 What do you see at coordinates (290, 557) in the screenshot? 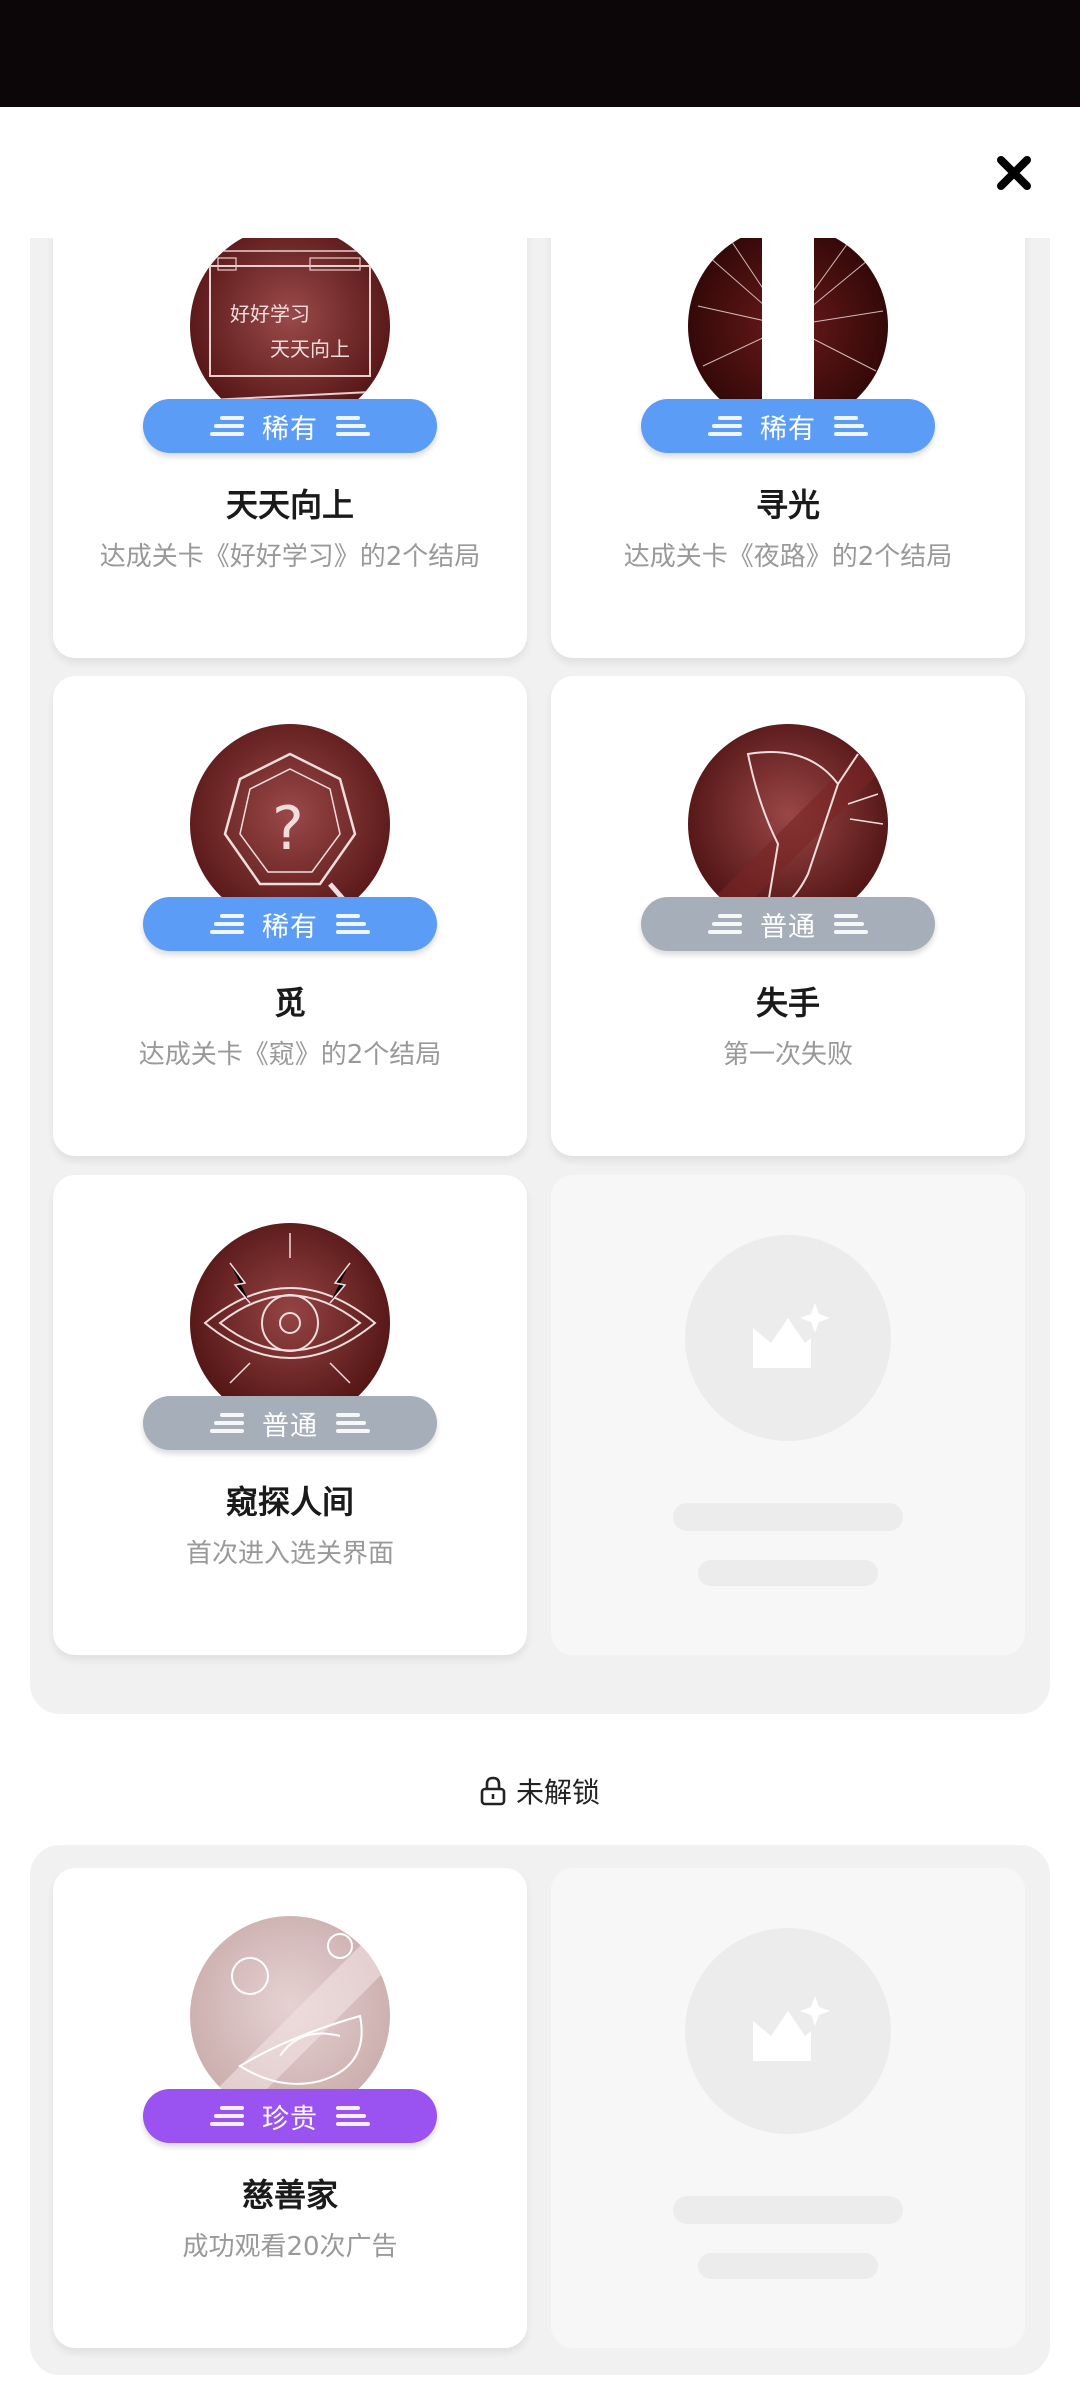
I see `achievement-desc: 达成关卡《好好学习》的2个结局` at bounding box center [290, 557].